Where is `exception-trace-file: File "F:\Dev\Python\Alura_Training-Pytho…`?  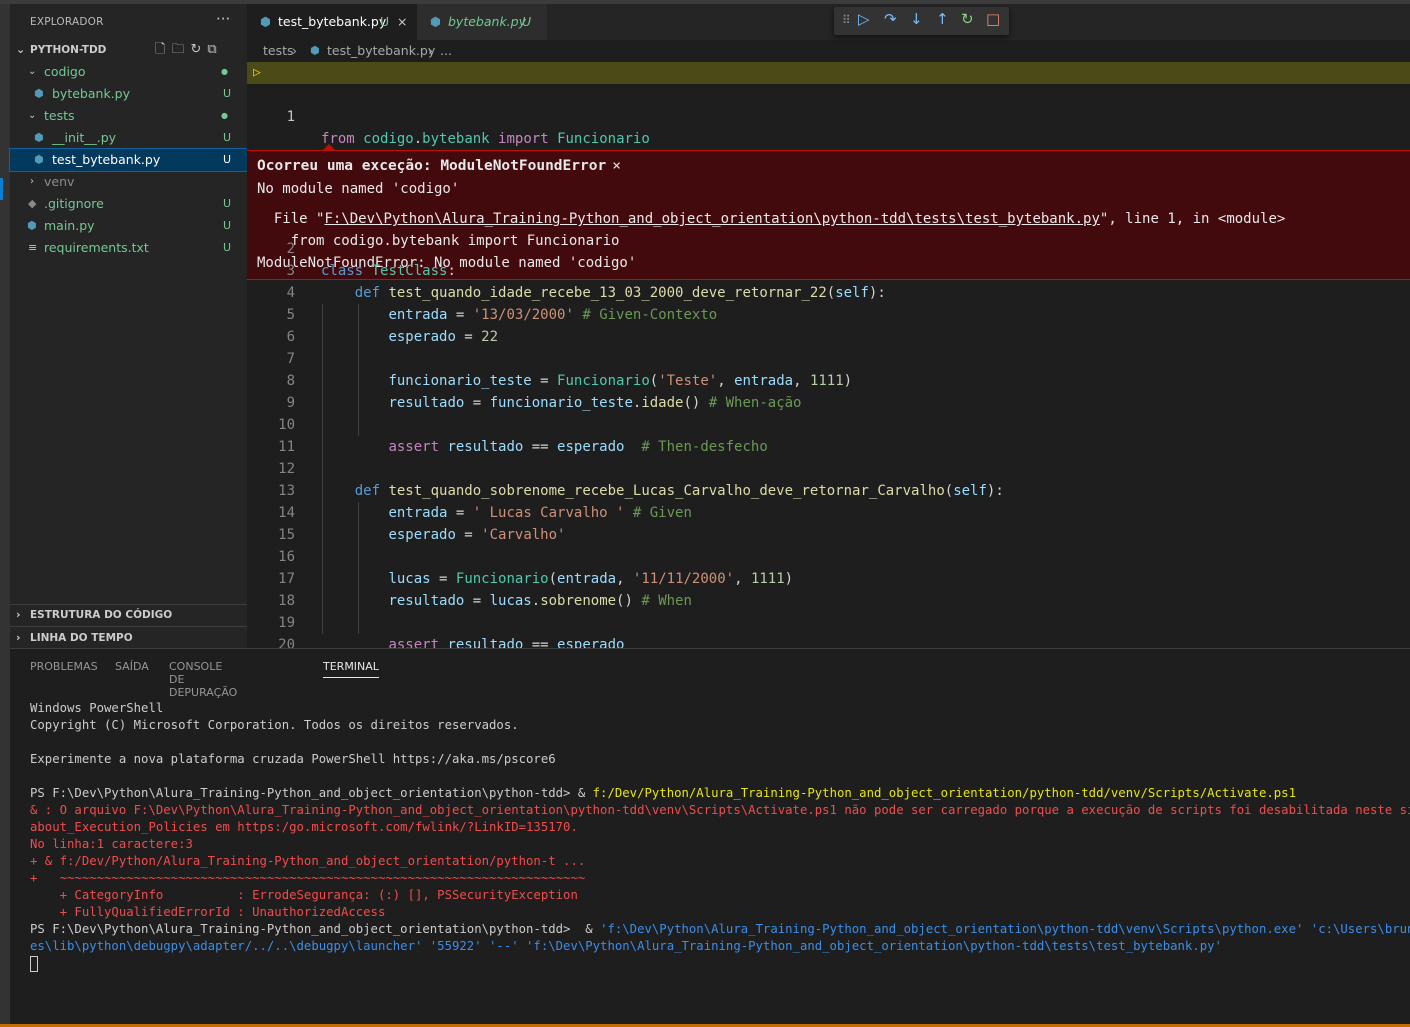 exception-trace-file: File "F:\Dev\Python\Alura_Training-Pytho… is located at coordinates (771, 219).